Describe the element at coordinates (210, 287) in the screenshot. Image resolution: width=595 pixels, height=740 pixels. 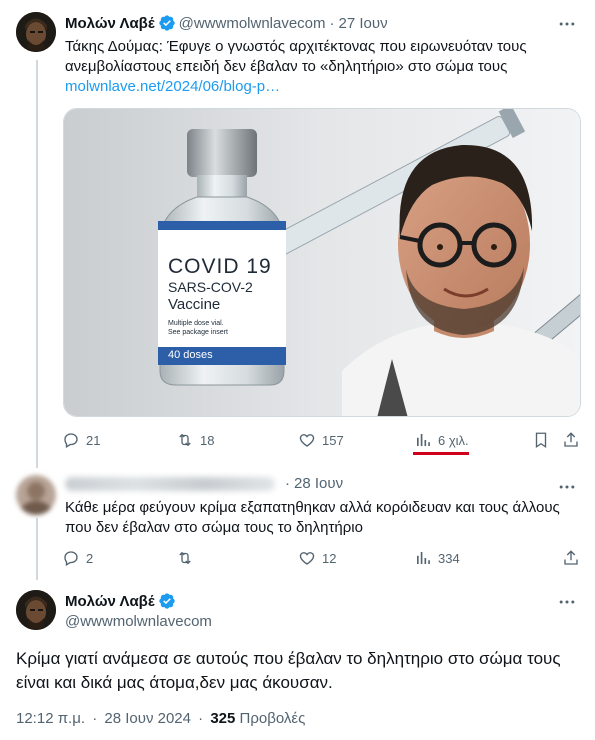
I see `vial-subtitle: SARS-COV-2` at that location.